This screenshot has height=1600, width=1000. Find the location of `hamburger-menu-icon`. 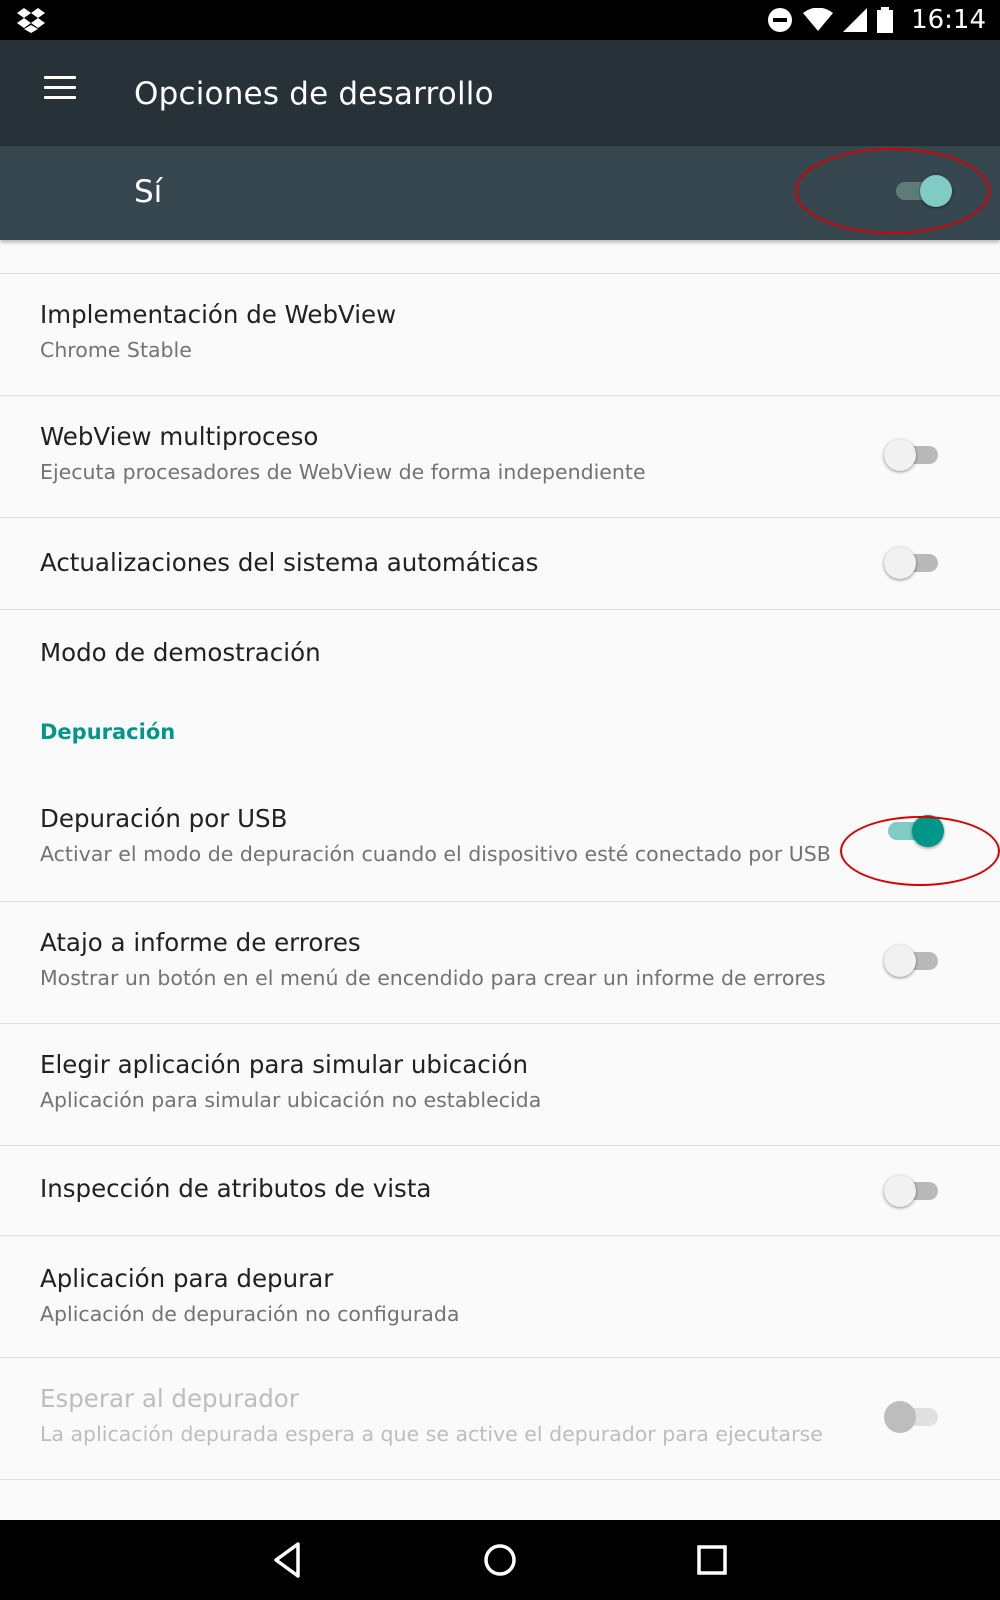

hamburger-menu-icon is located at coordinates (60, 89).